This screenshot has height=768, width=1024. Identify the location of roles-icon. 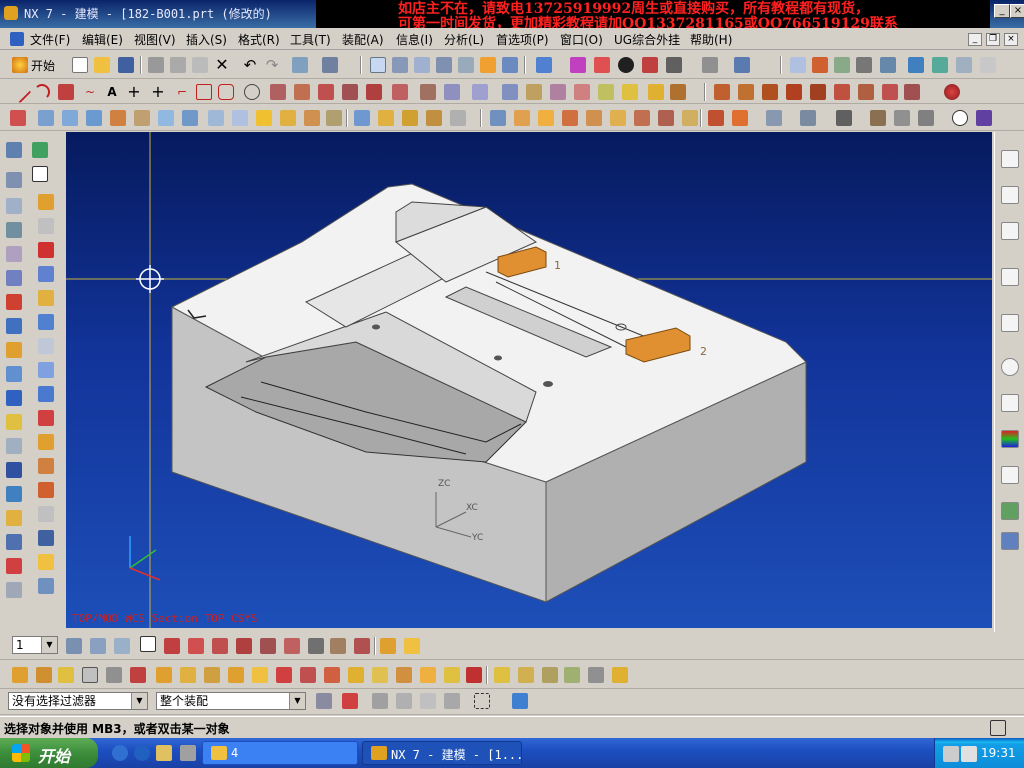
(40, 174).